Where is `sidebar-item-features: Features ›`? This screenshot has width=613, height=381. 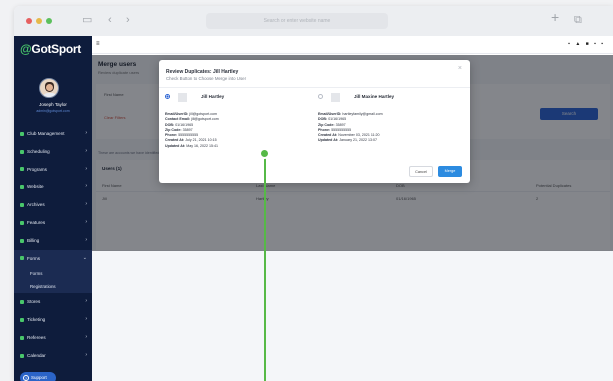
sidebar-item-features: Features › is located at coordinates (53, 223).